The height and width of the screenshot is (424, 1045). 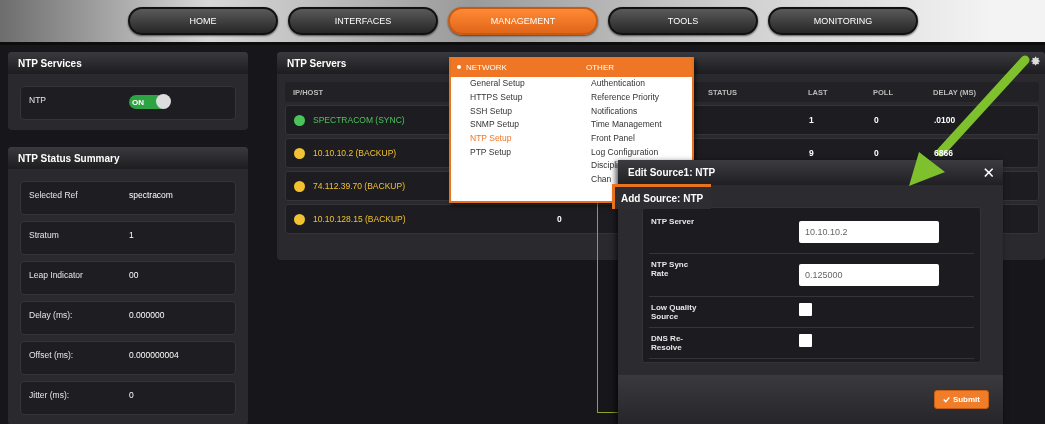 I want to click on table-cell: .0100, so click(x=945, y=120).